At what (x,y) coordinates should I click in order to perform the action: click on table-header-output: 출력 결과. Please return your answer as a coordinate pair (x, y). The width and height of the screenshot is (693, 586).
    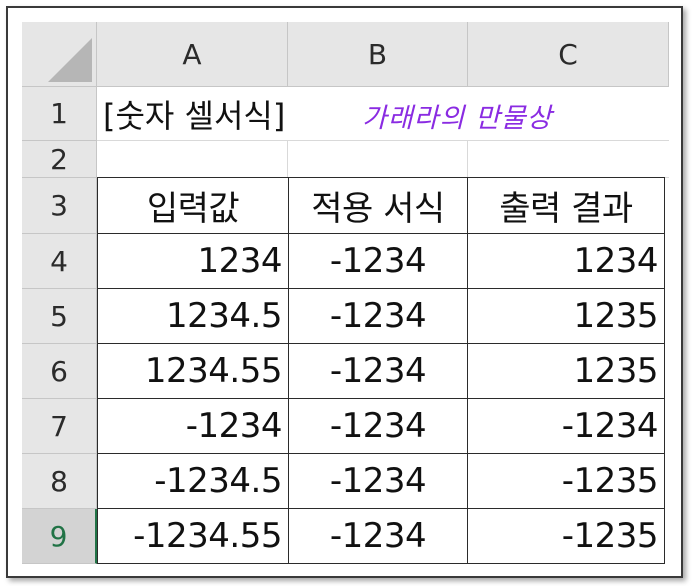
    Looking at the image, I should click on (566, 205).